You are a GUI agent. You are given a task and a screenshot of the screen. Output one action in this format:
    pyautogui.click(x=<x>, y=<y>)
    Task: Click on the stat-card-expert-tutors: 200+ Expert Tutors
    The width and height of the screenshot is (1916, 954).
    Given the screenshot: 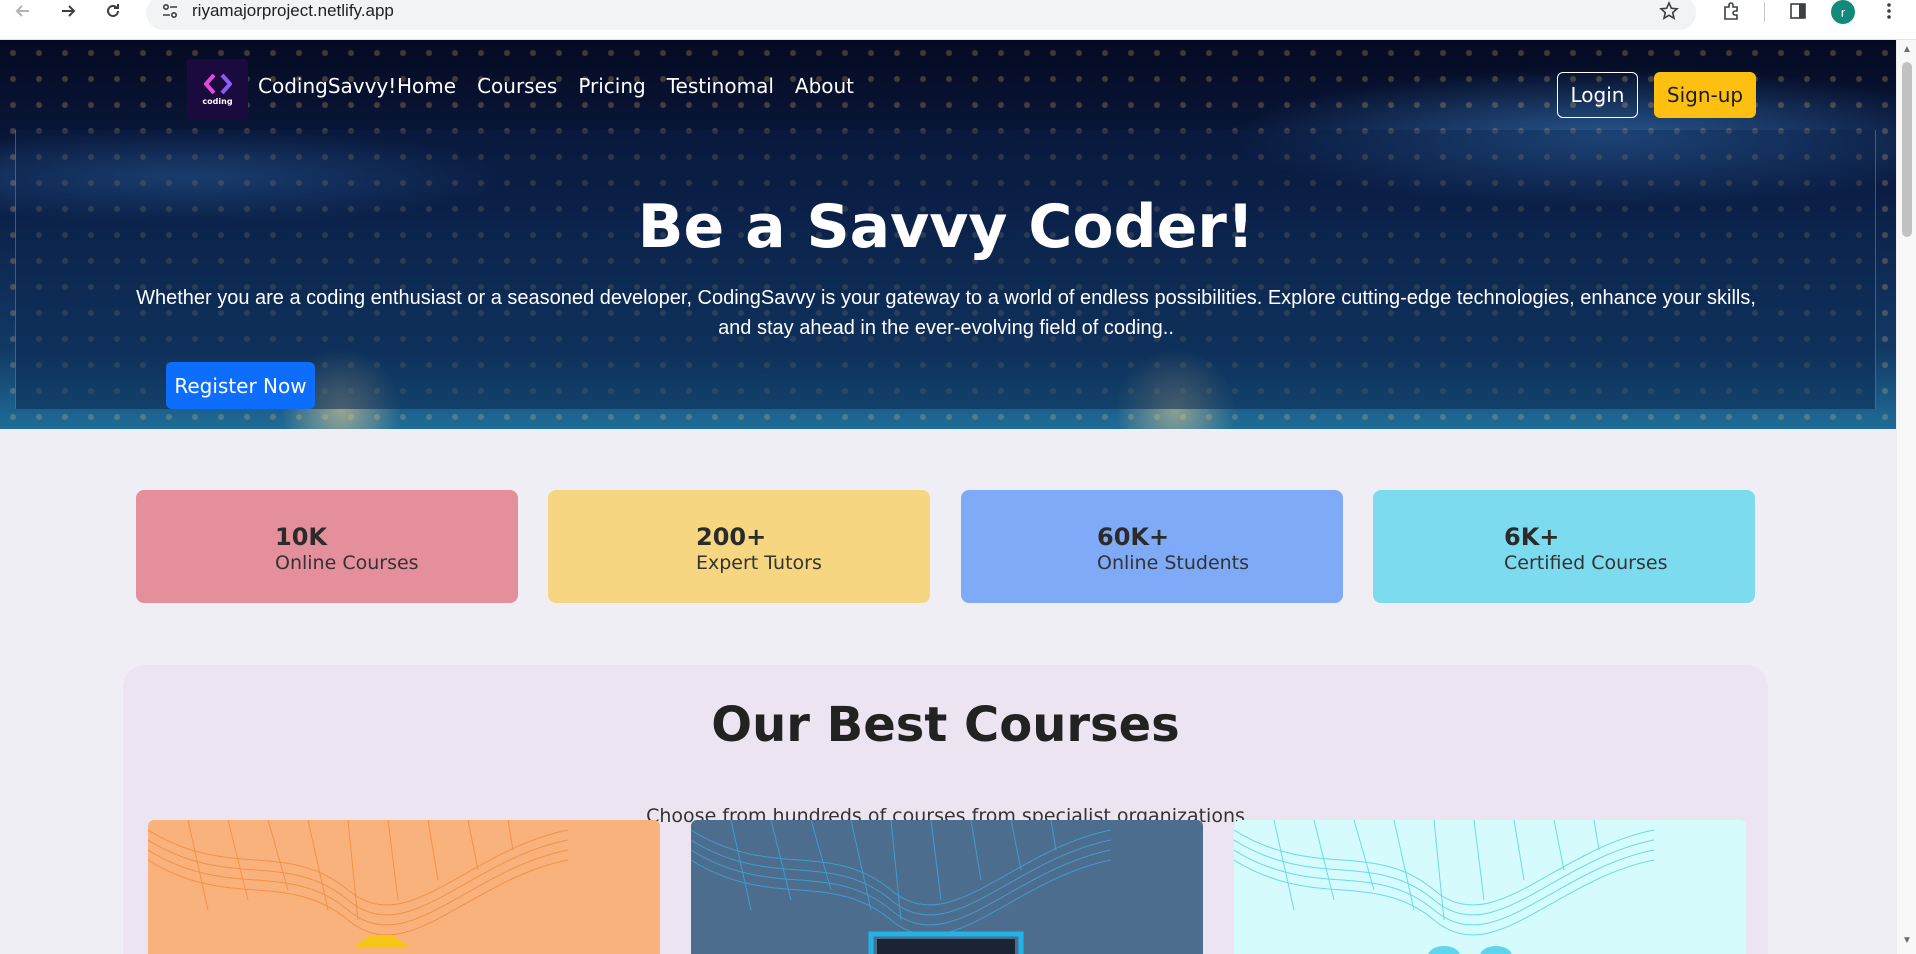 What is the action you would take?
    pyautogui.click(x=739, y=546)
    